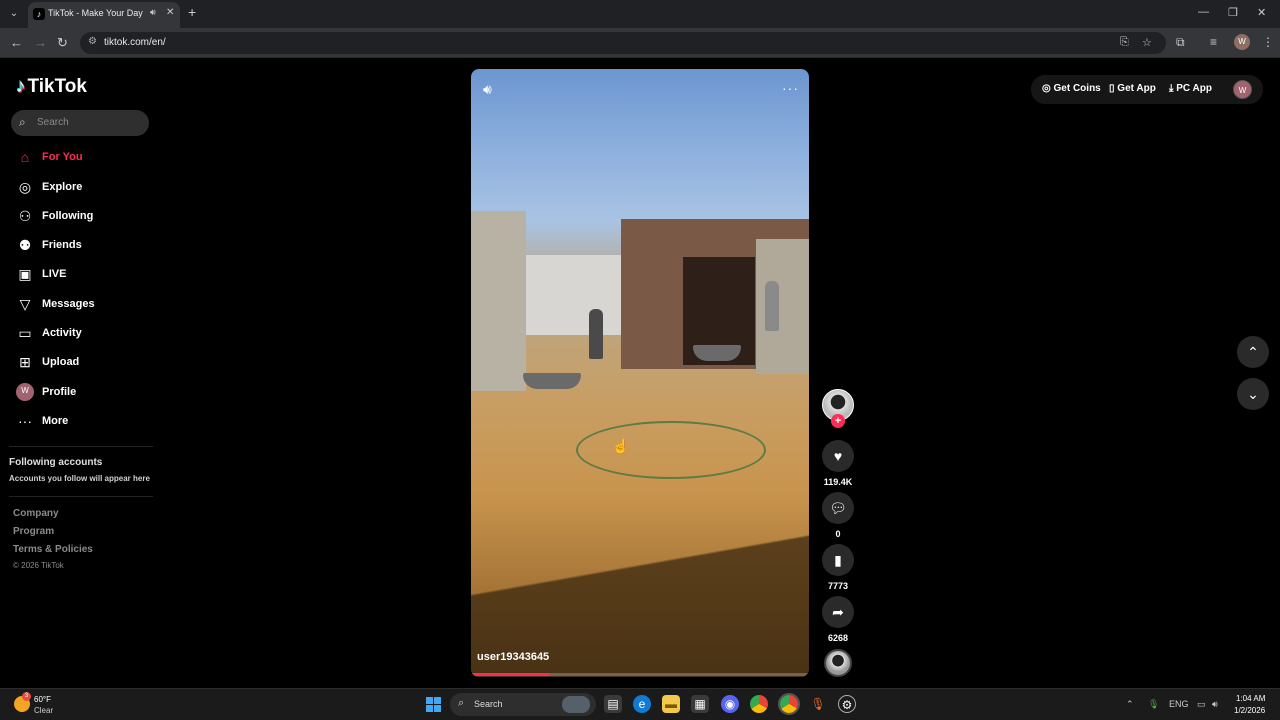  I want to click on like-button: ♥, so click(838, 456).